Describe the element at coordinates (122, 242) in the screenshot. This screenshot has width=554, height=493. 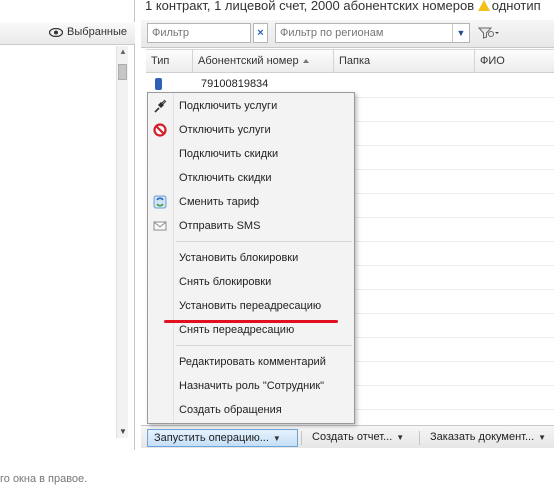
I see `left-scrollbar: ▲ ▼` at that location.